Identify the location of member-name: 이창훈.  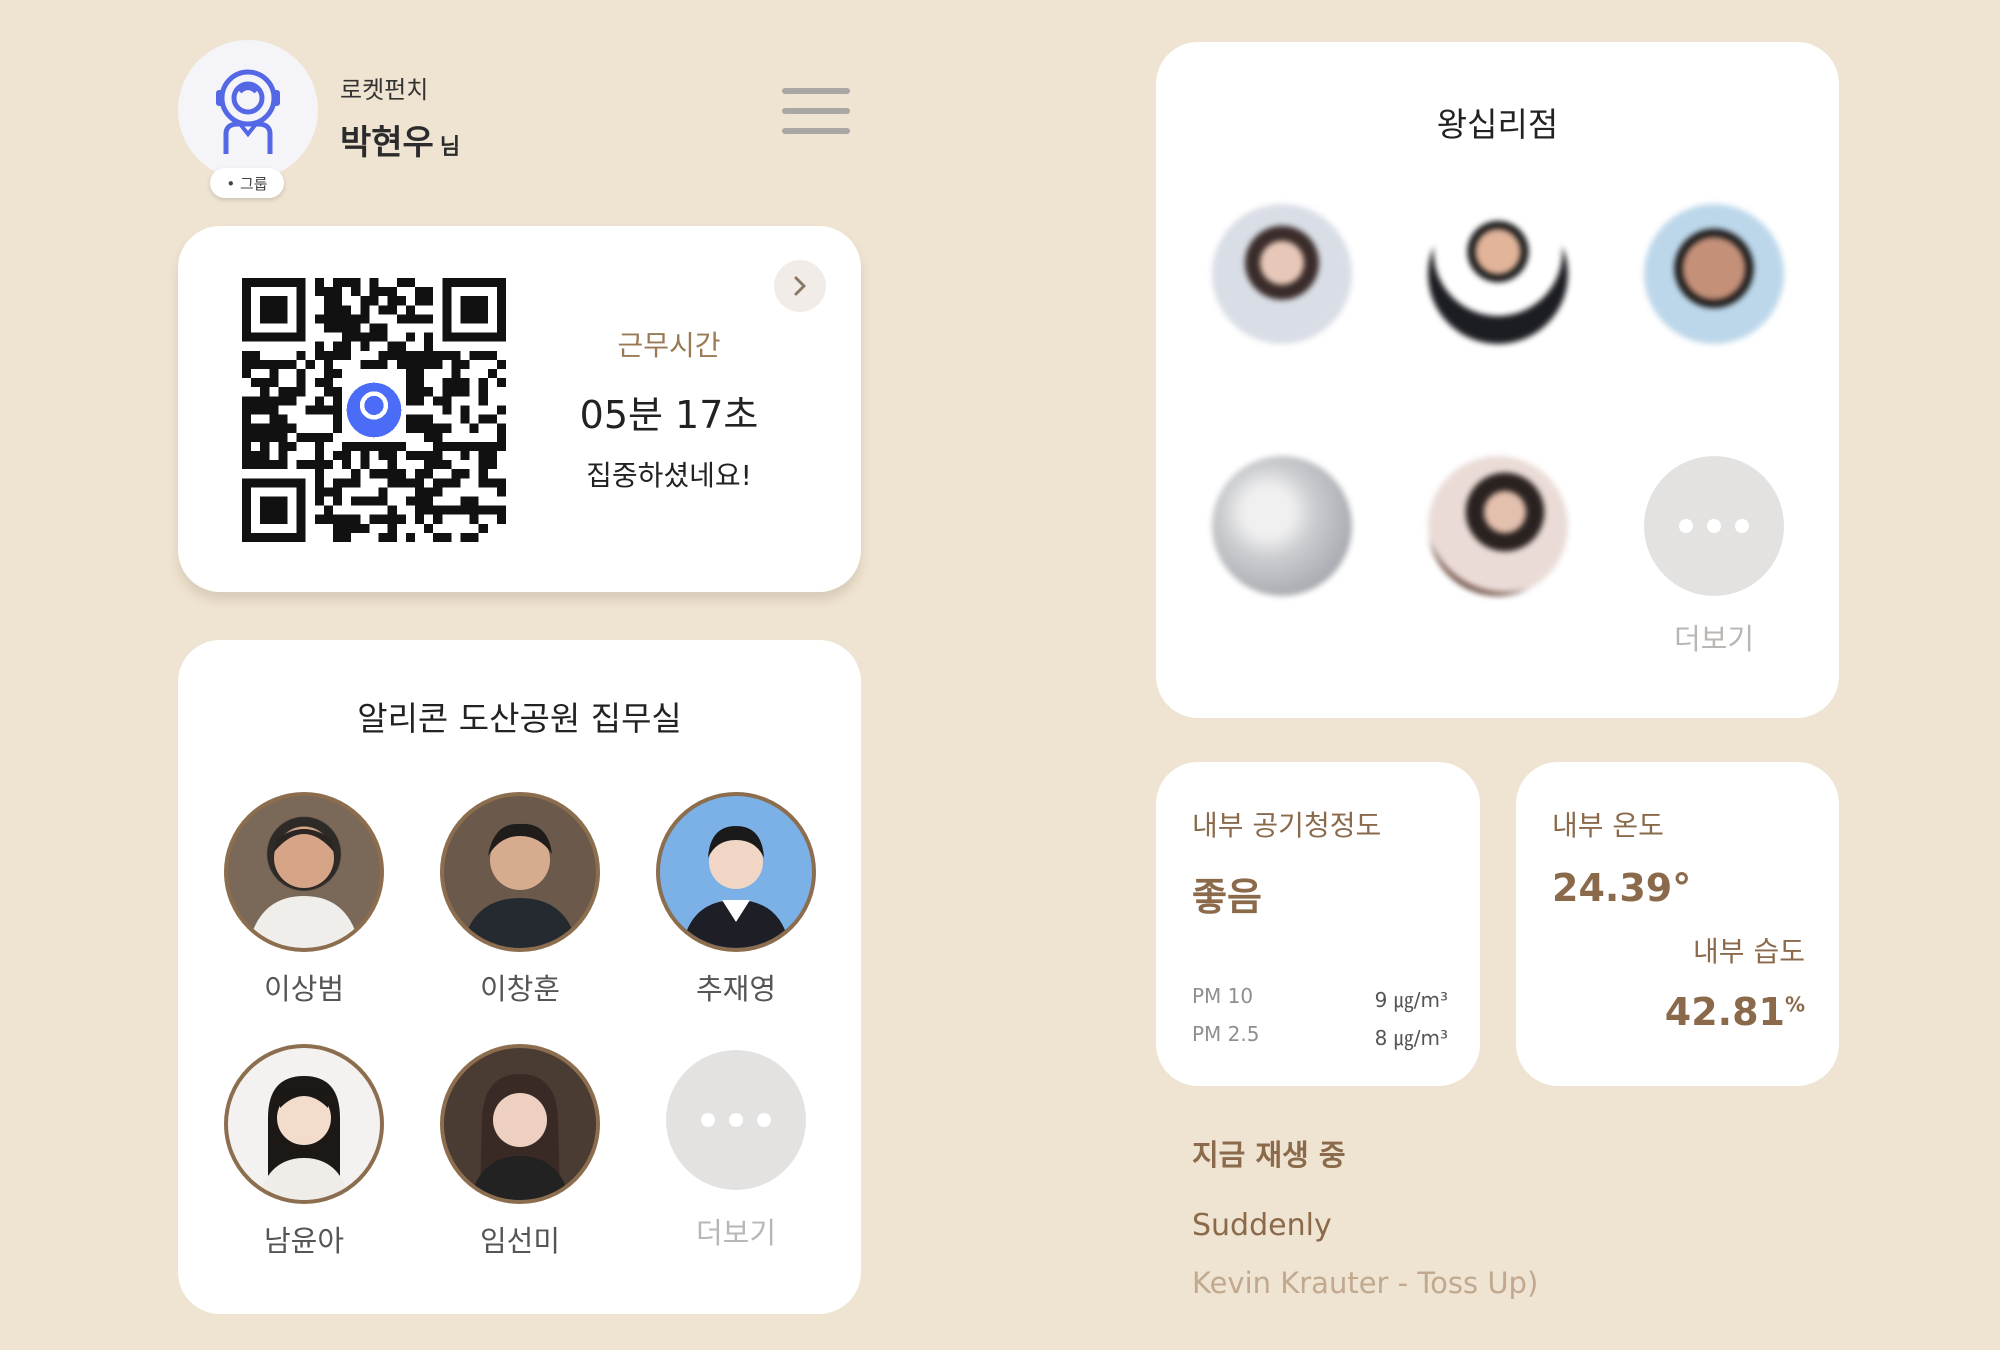
(520, 989).